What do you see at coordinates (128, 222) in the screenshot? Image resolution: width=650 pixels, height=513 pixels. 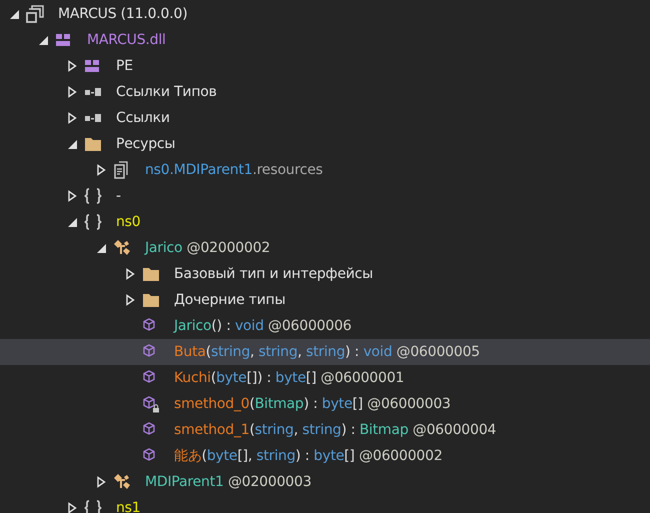 I see `node-label: ns0` at bounding box center [128, 222].